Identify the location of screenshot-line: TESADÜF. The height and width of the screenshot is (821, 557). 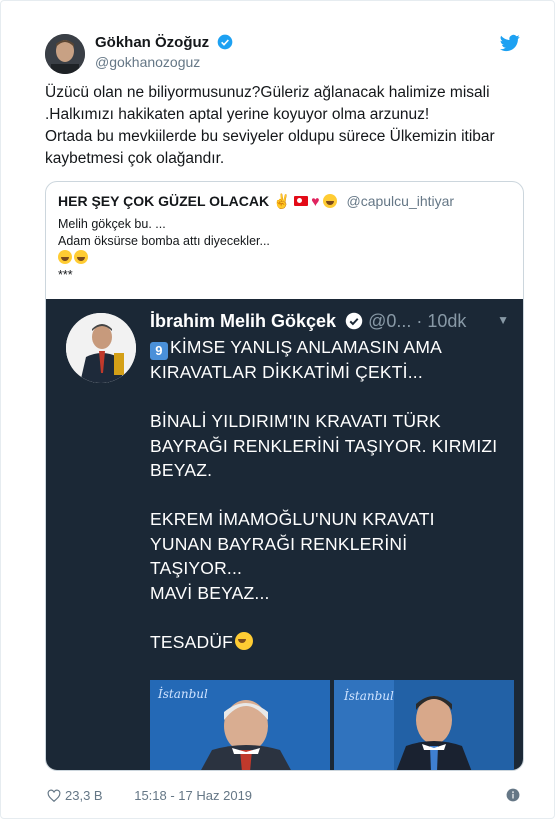
(323, 642).